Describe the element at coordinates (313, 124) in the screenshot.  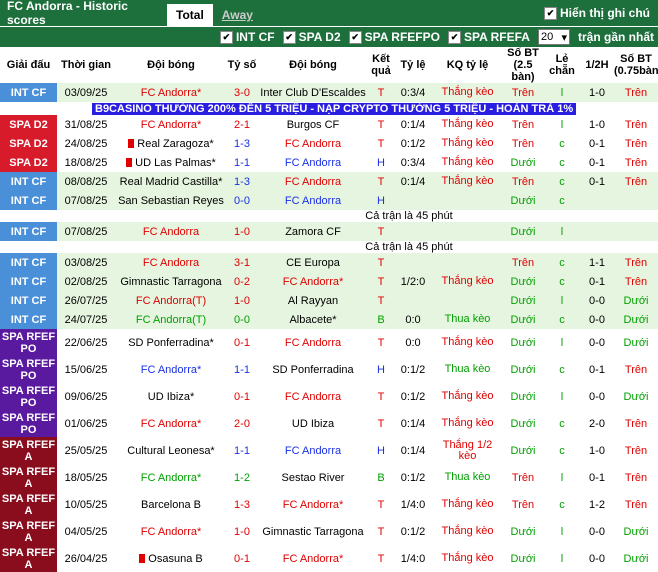
I see `away-team: Burgos CF` at that location.